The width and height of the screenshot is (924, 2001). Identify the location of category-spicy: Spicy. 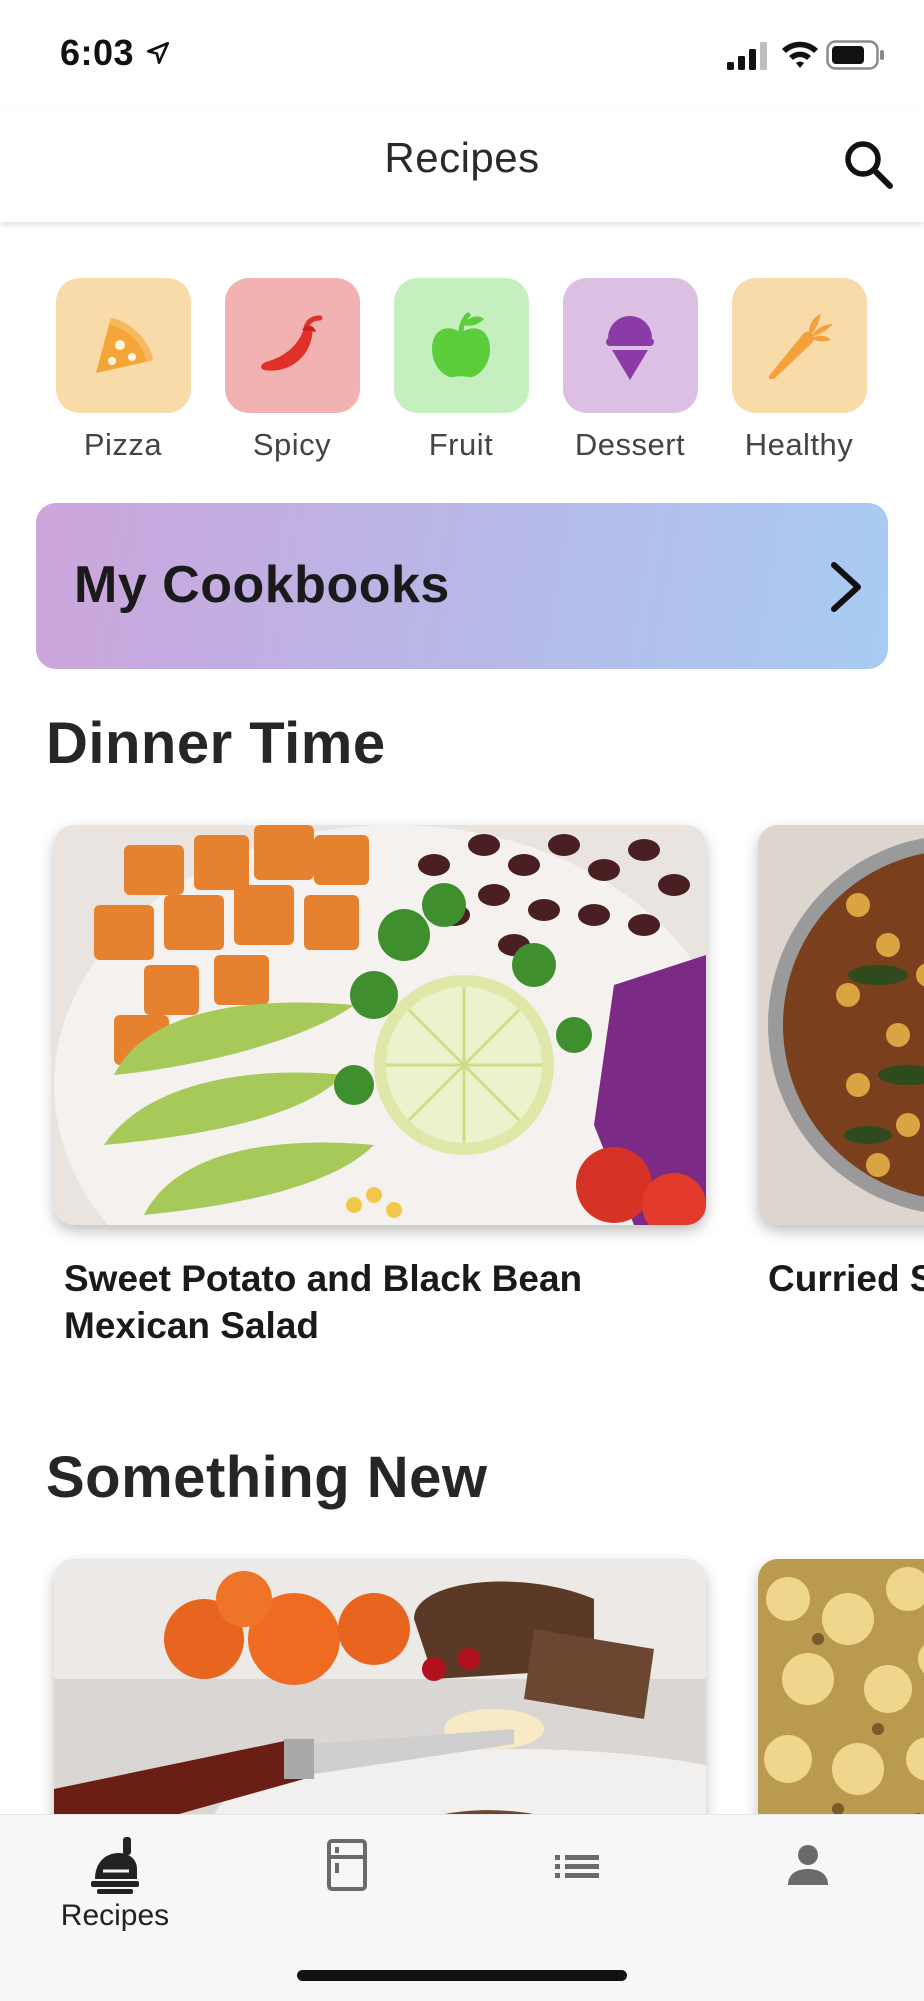
(292, 370).